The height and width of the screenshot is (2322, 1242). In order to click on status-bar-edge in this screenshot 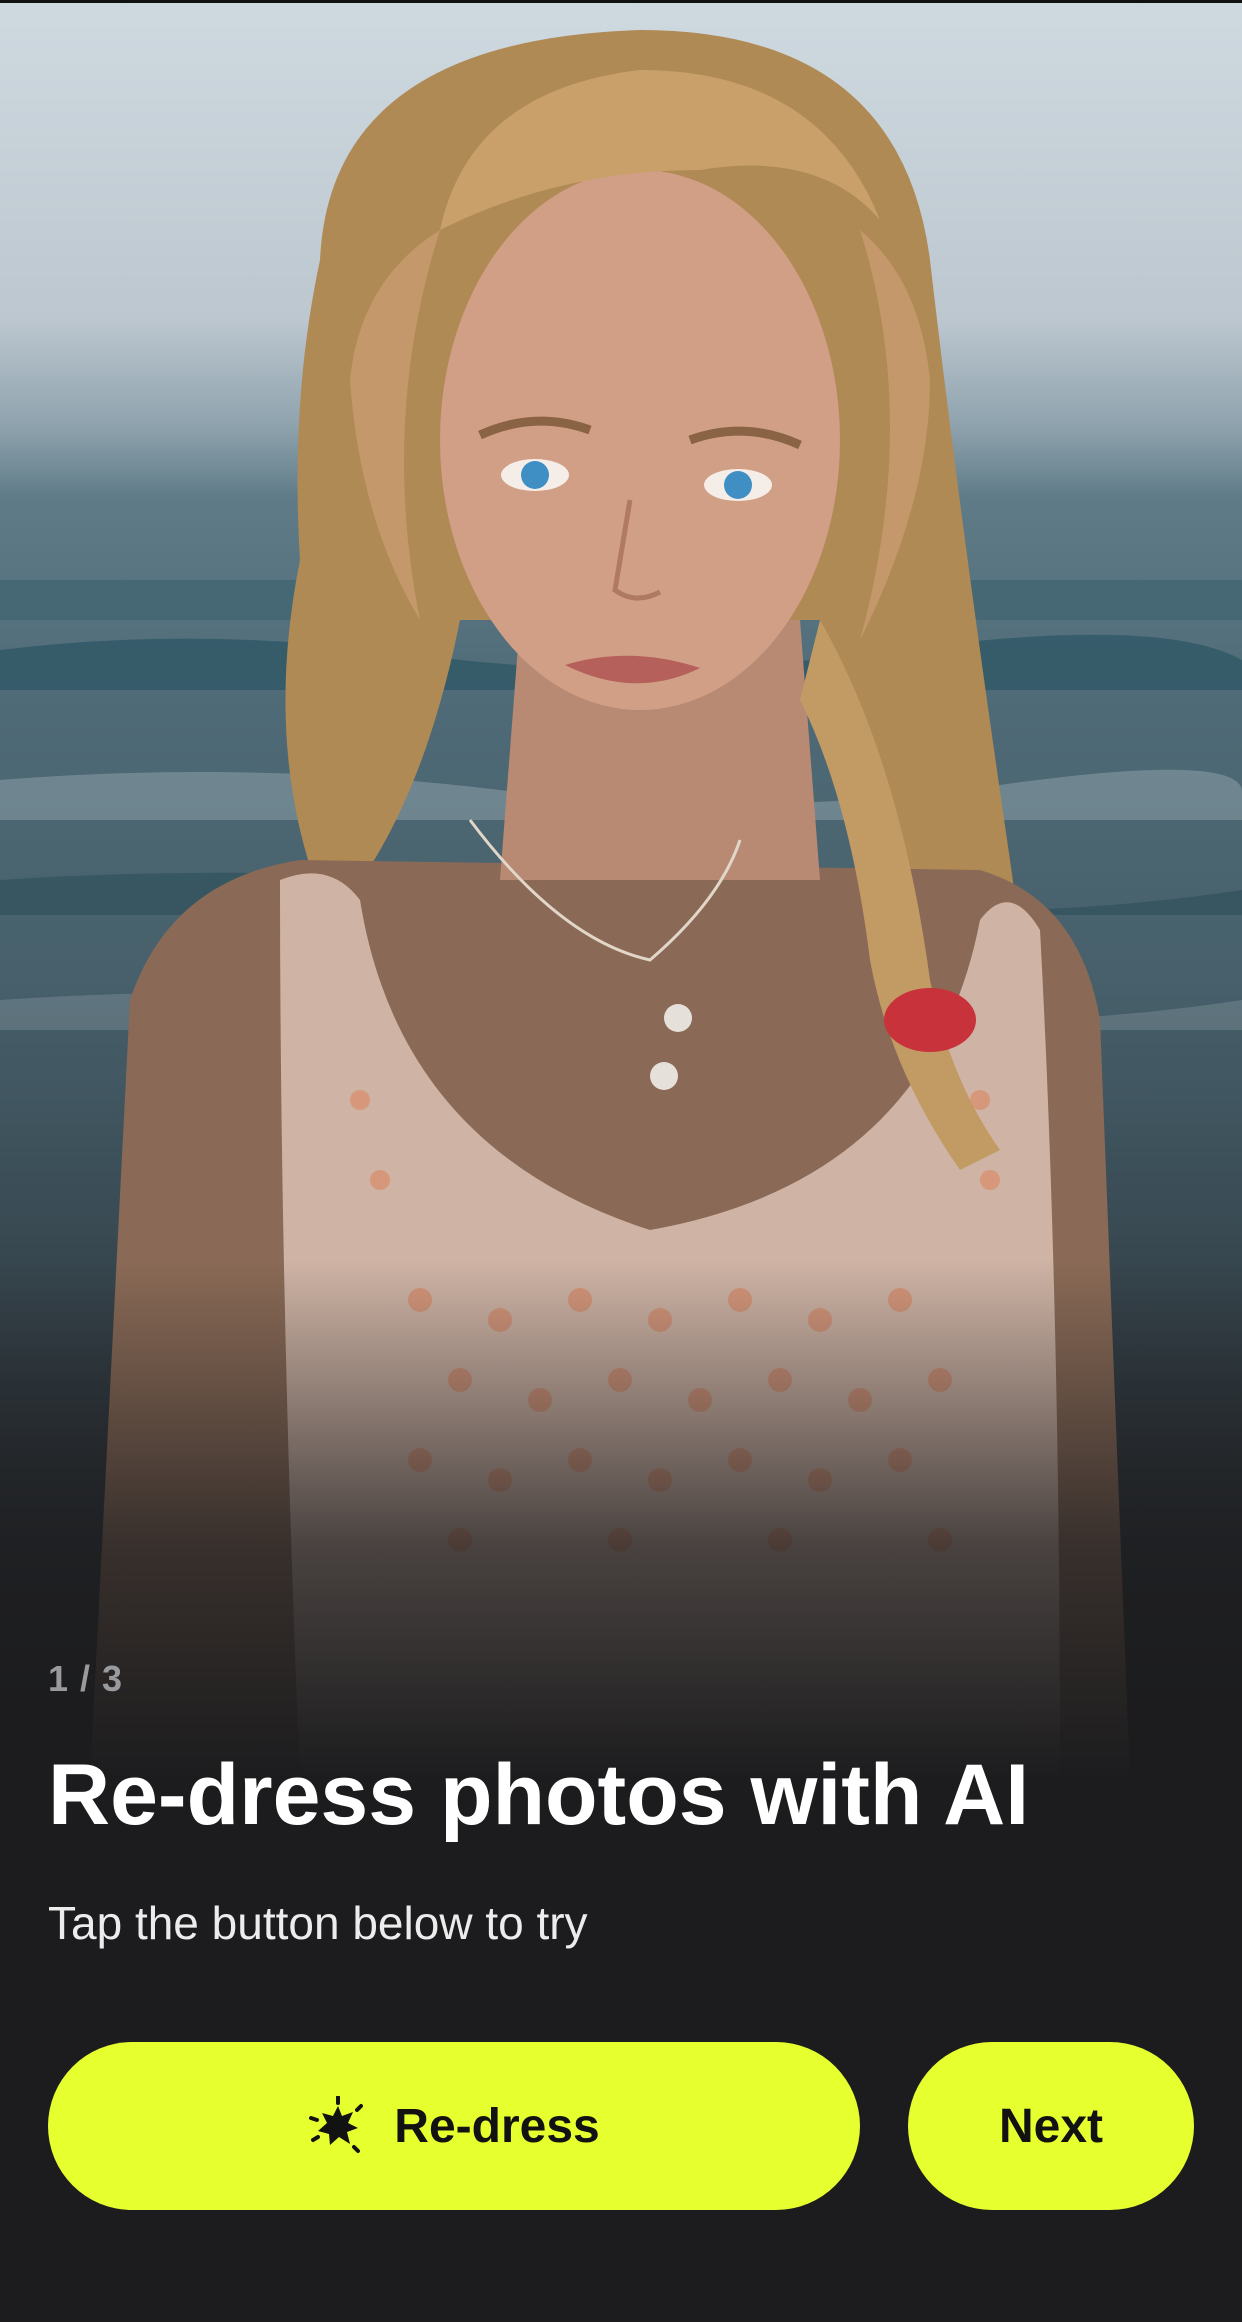, I will do `click(621, 1)`.